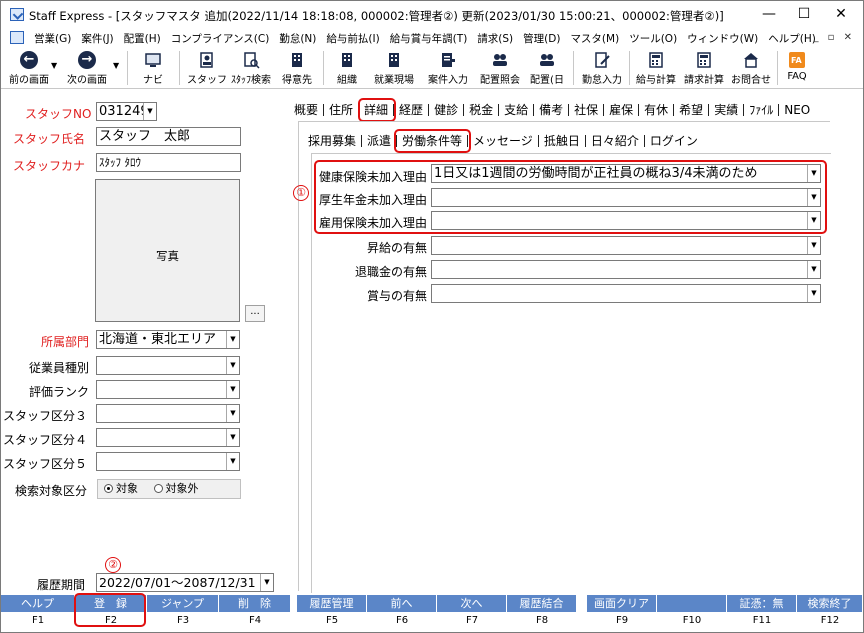 The image size is (864, 633). I want to click on menu-billing: 請求(S), so click(495, 38).